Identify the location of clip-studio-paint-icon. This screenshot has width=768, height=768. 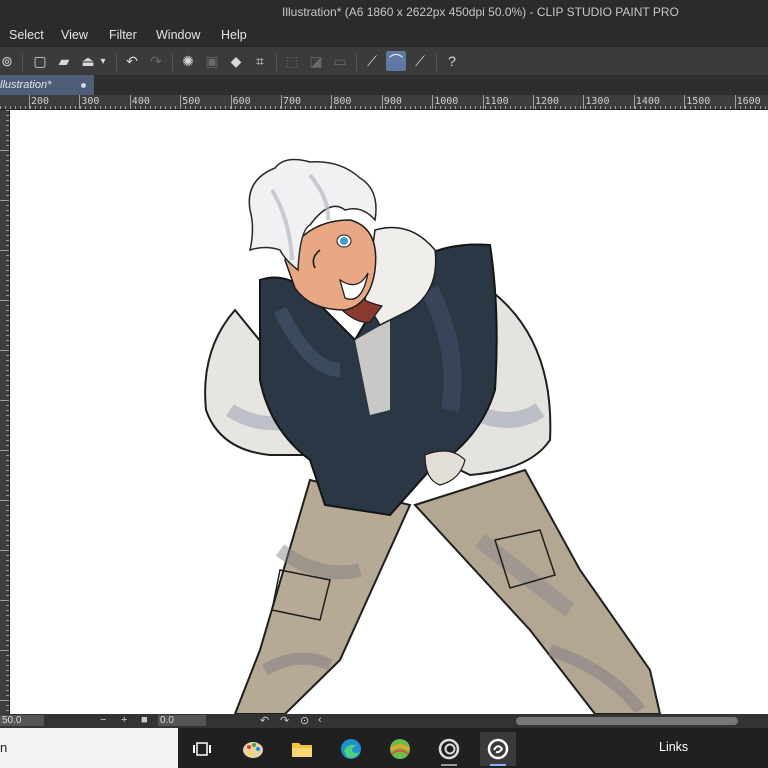
(498, 749).